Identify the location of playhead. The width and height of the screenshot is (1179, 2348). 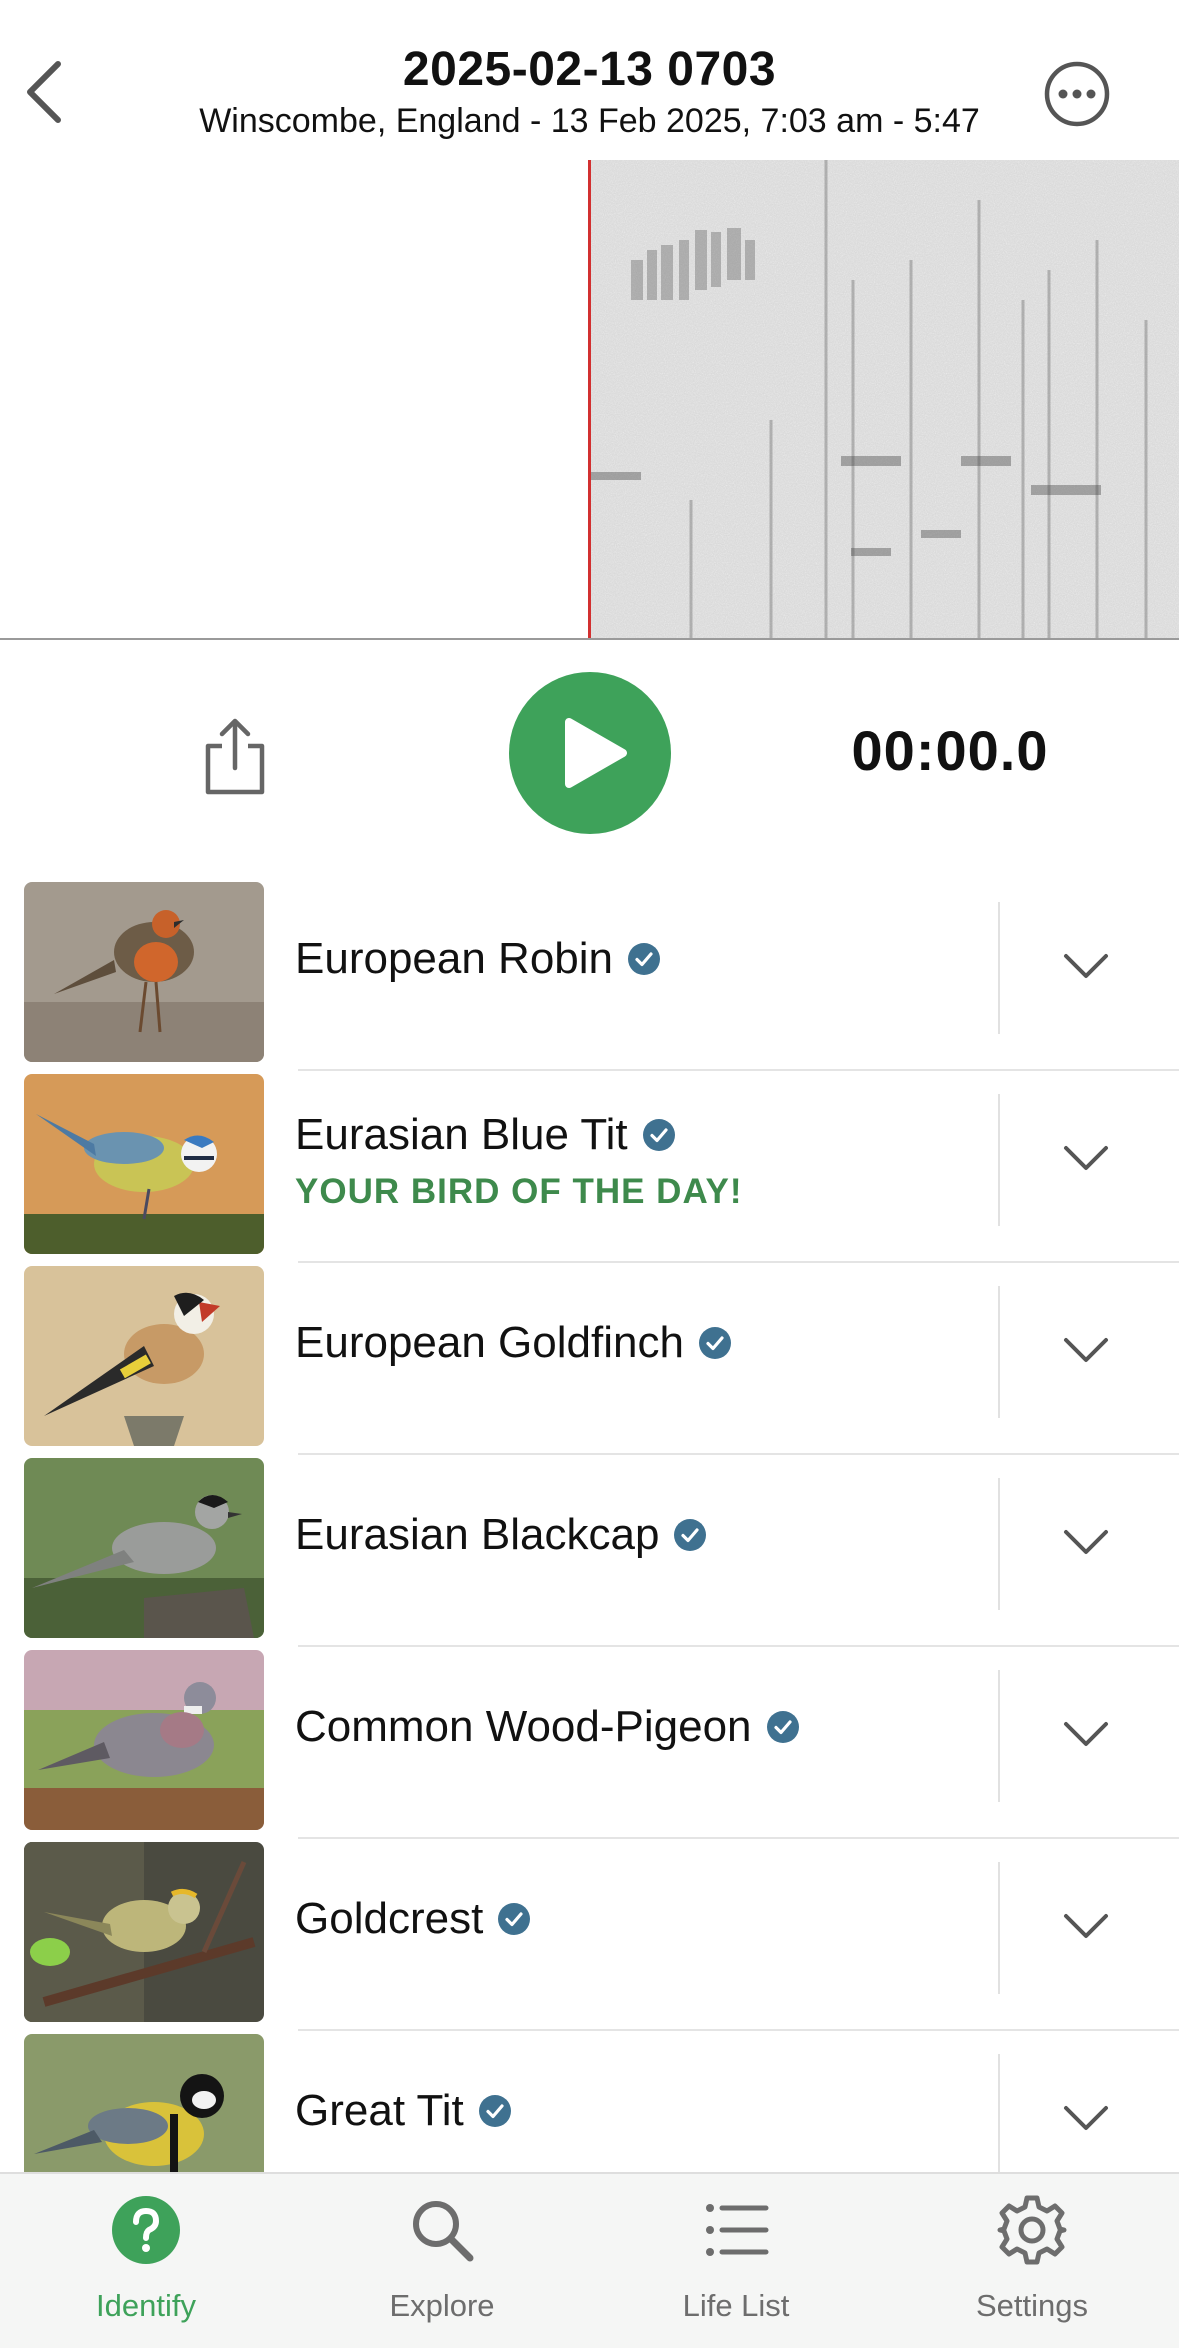
(589, 400).